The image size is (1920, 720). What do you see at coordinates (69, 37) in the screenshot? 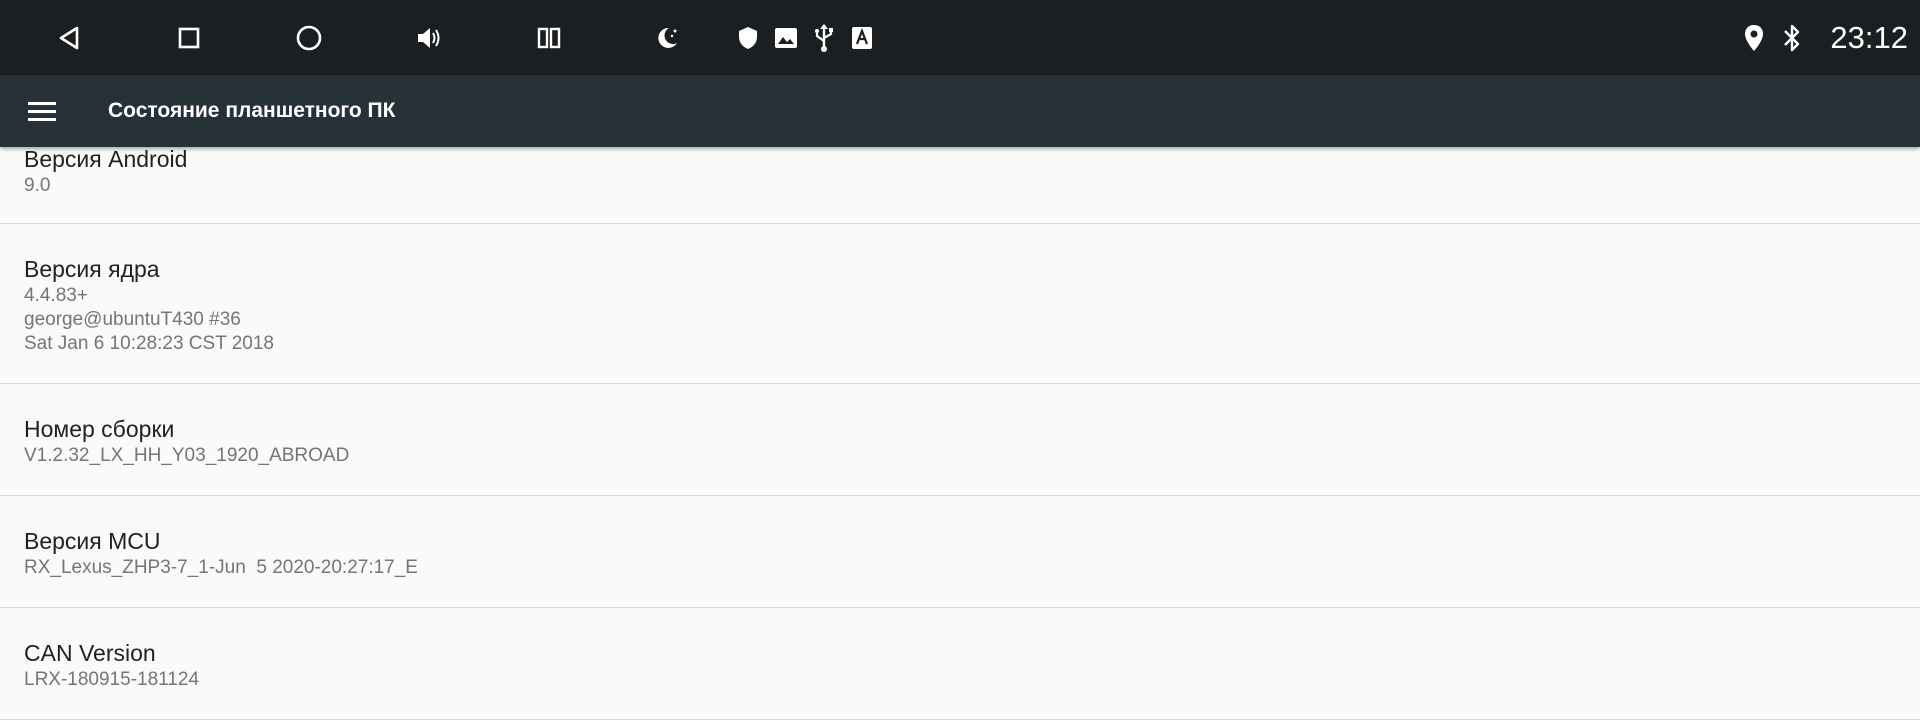
I see `back-icon` at bounding box center [69, 37].